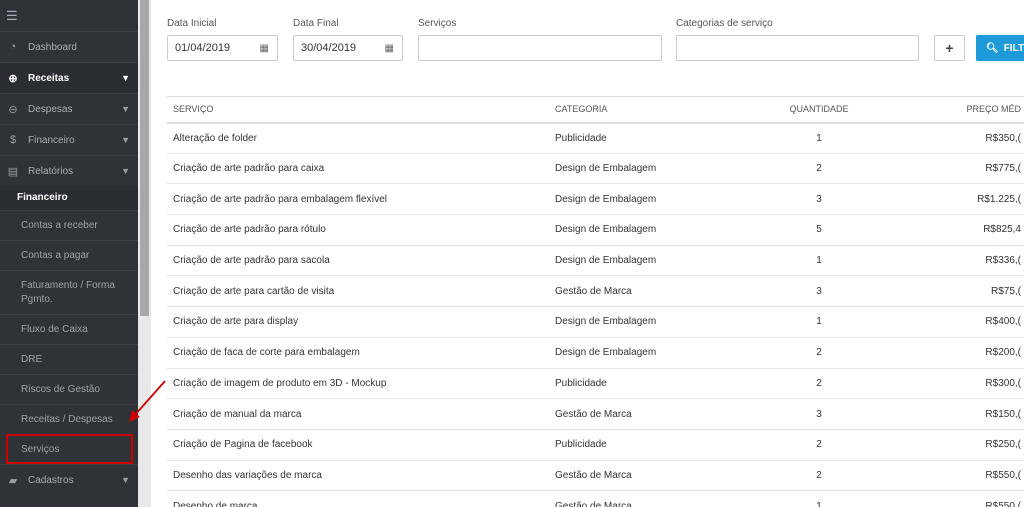  Describe the element at coordinates (959, 498) in the screenshot. I see `cell-preco-medio: R$550,(` at that location.